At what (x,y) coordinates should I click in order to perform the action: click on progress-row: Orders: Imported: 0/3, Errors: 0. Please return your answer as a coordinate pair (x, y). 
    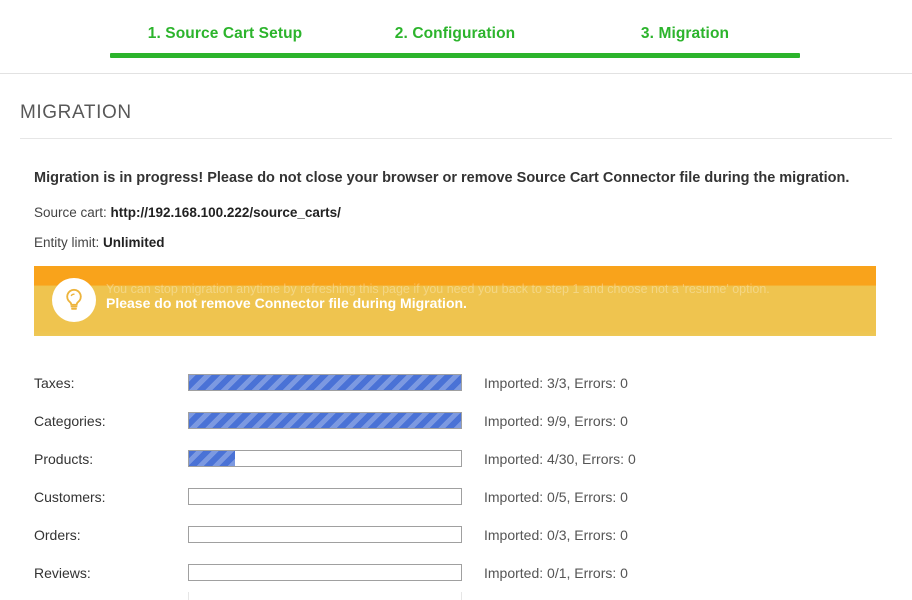
    Looking at the image, I should click on (463, 535).